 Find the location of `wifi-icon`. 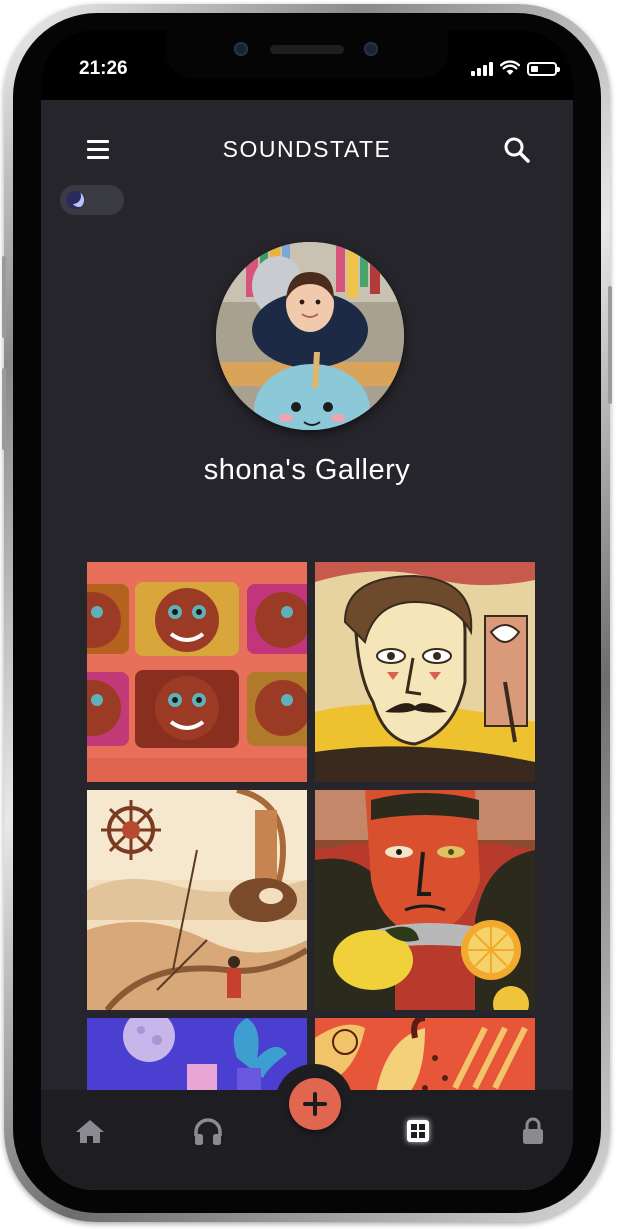

wifi-icon is located at coordinates (510, 67).